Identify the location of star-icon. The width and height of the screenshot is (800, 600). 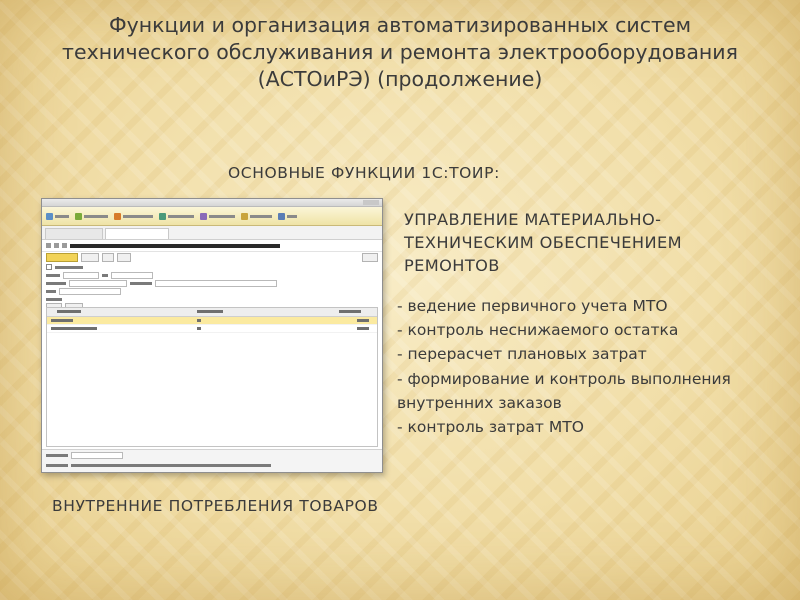
(64, 245).